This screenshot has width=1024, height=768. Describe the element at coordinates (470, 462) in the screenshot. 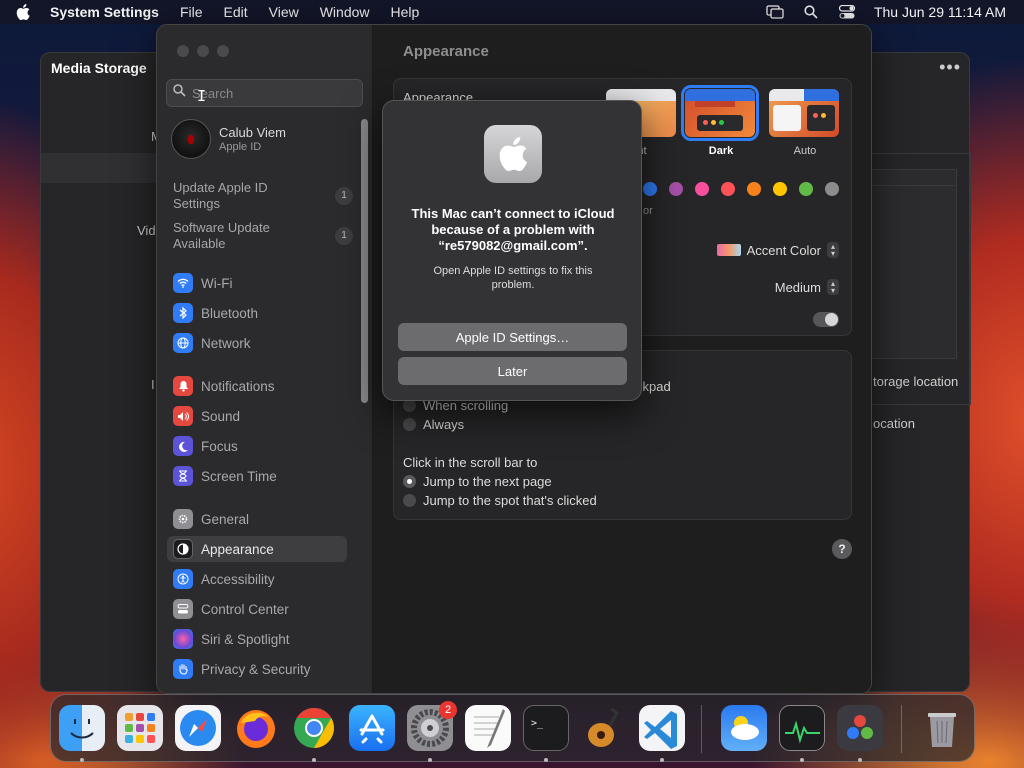

I see `click-scroll-bar-label: Click in the scroll bar to` at that location.